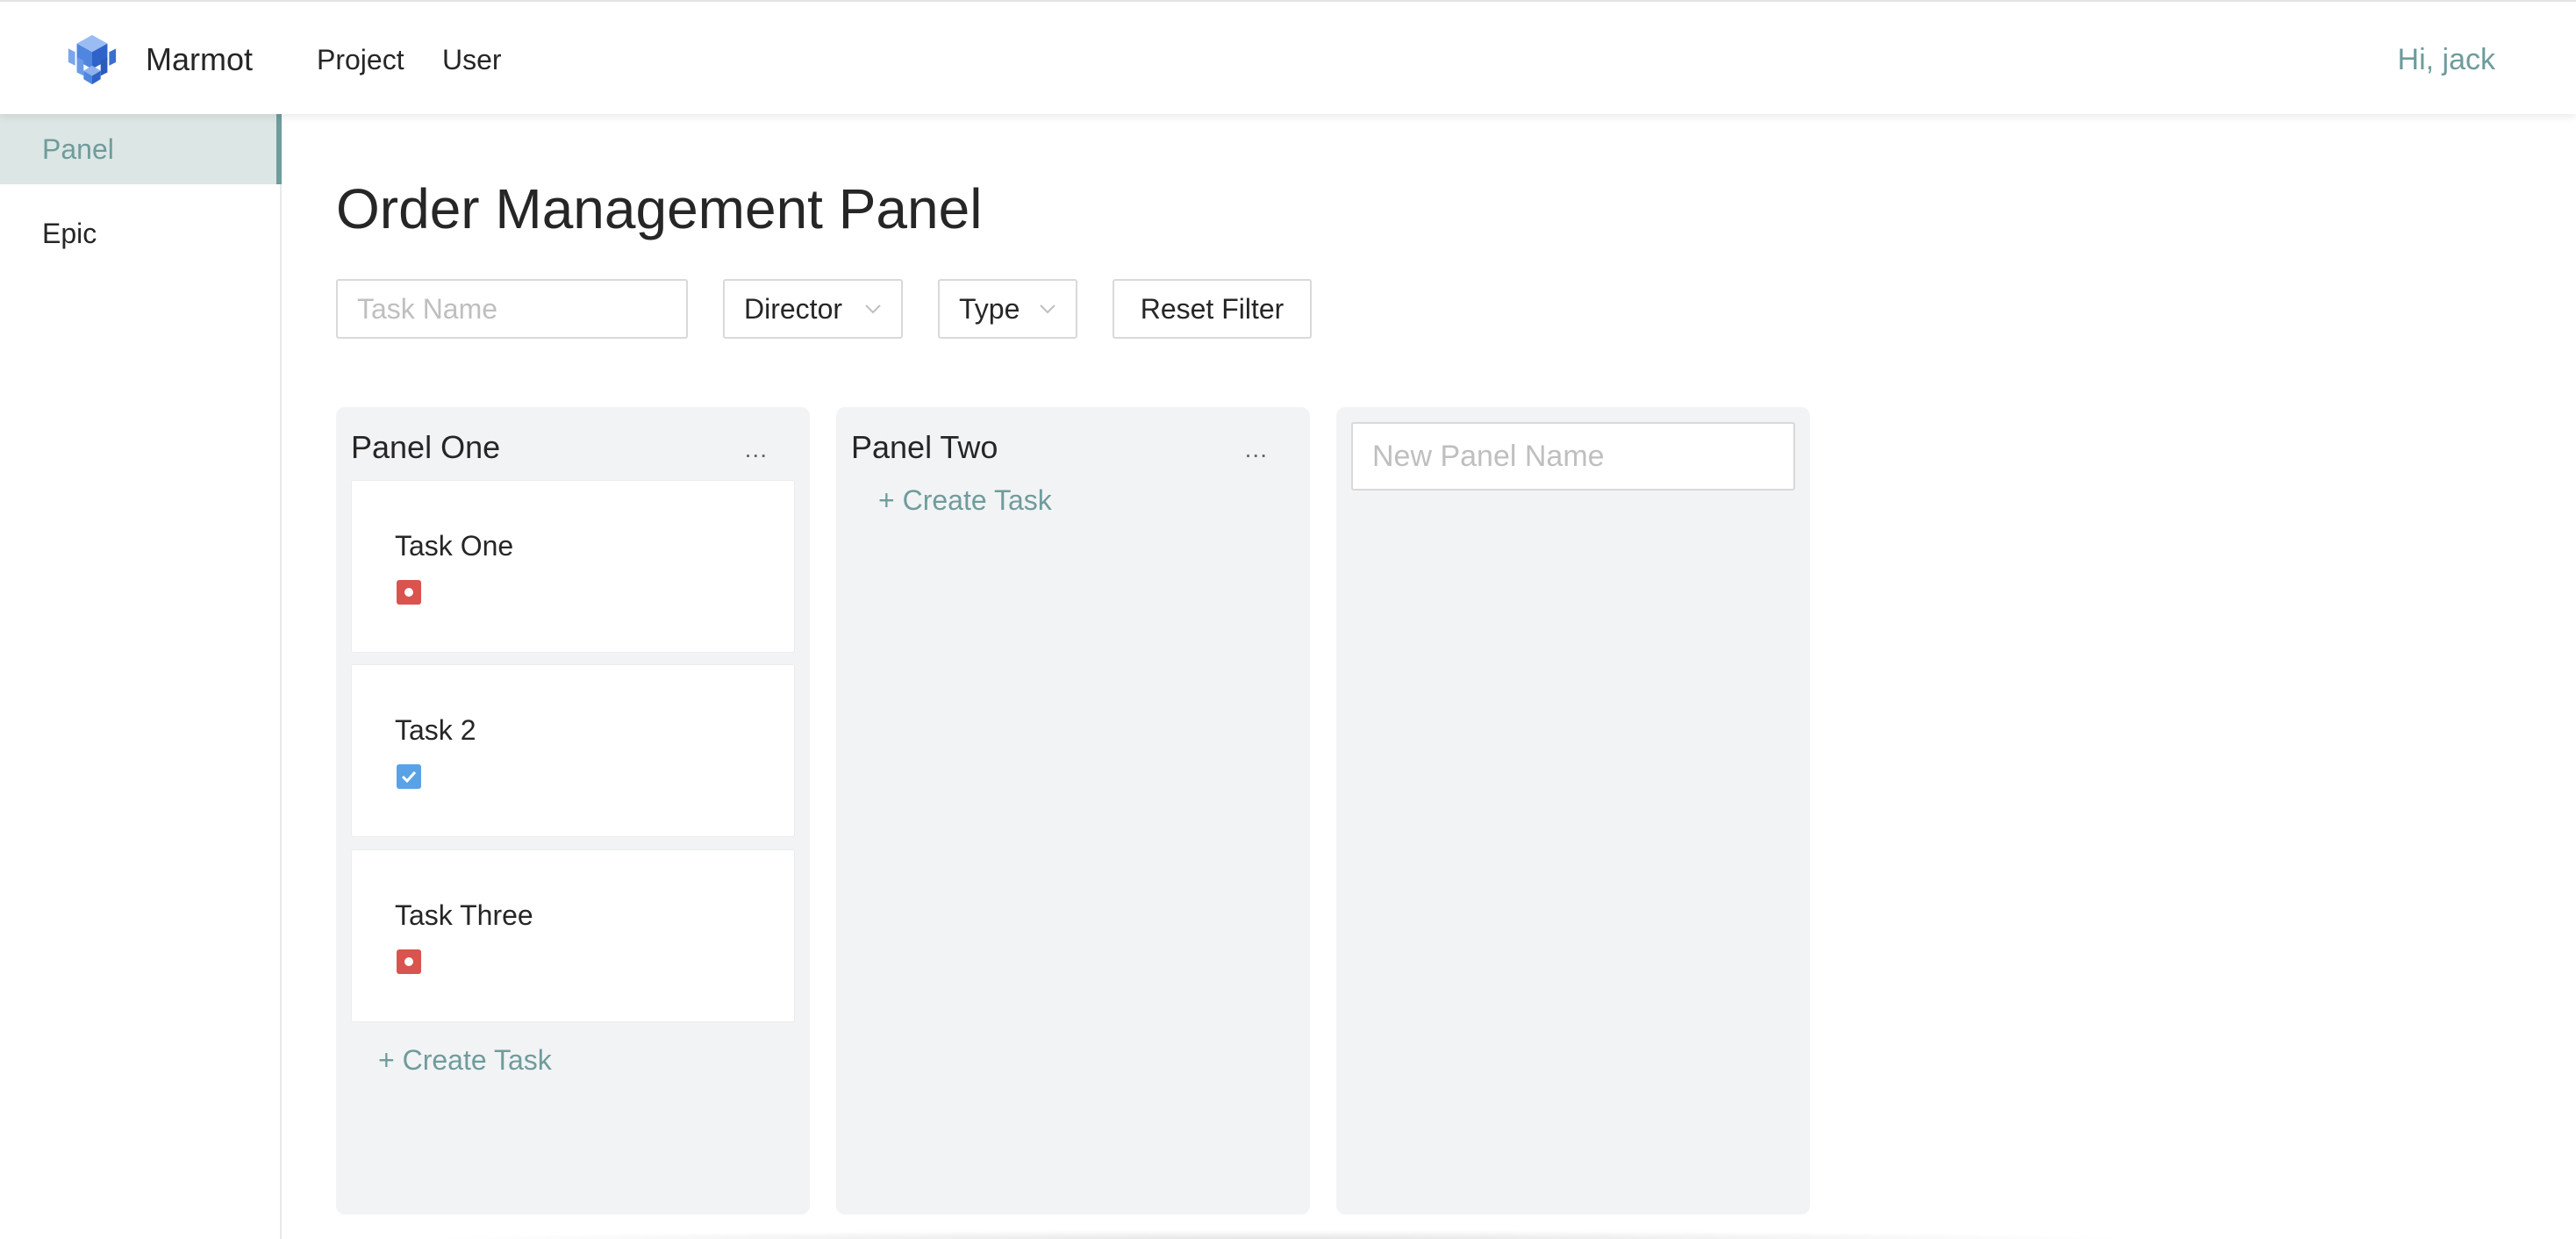 The height and width of the screenshot is (1239, 2576). Describe the element at coordinates (1288, 57) in the screenshot. I see `top-header: Marmot Project User Hi, jack` at that location.